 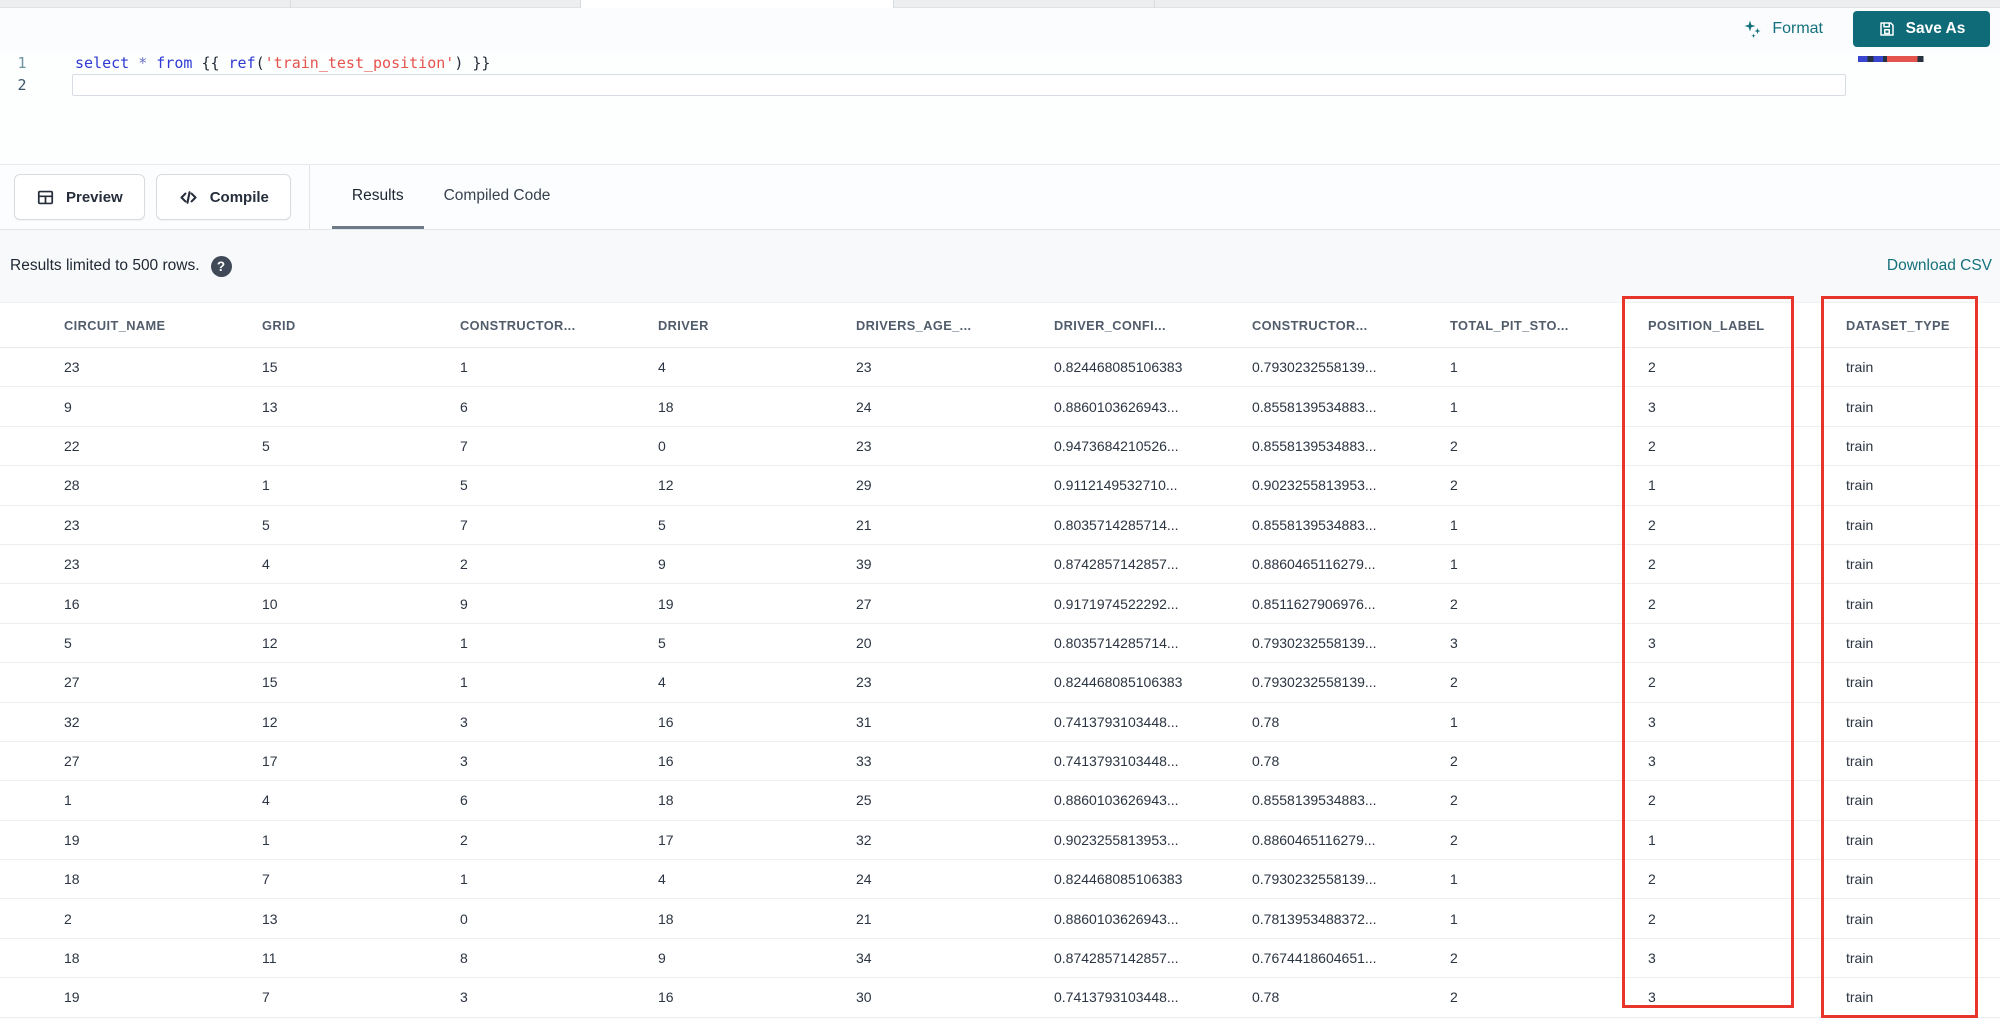 I want to click on preview-label: Preview, so click(x=94, y=197).